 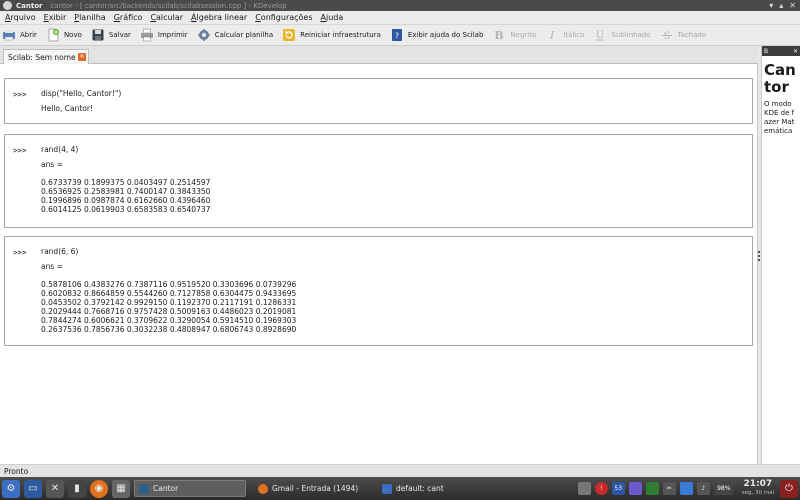 I want to click on entry-command: disp("Hello, Cantor!"), so click(x=81, y=93).